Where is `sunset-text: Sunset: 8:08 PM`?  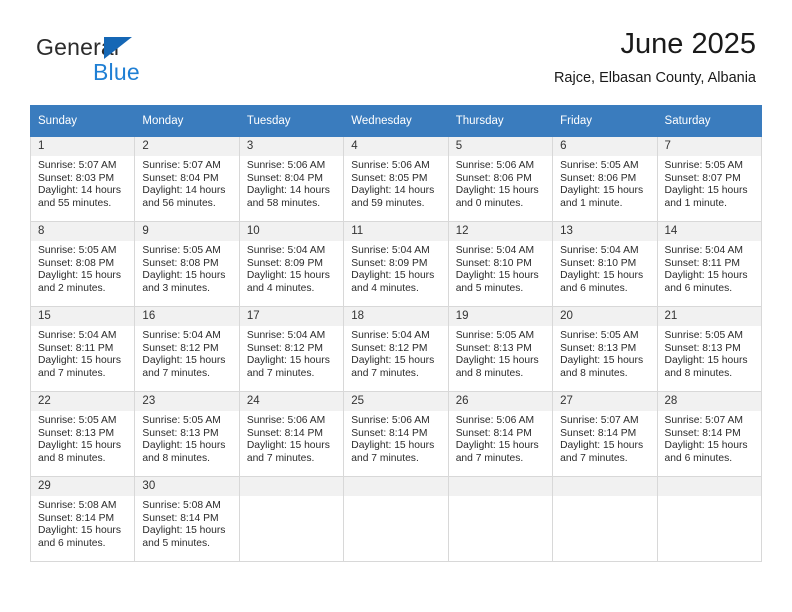
sunset-text: Sunset: 8:08 PM is located at coordinates (76, 263).